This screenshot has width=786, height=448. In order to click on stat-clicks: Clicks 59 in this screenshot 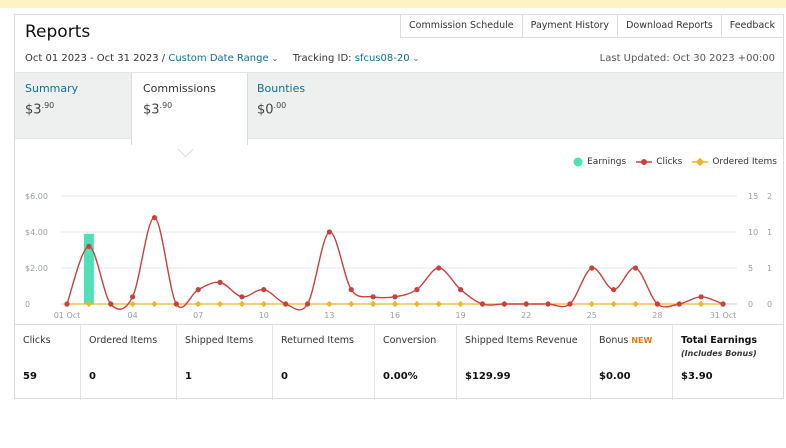, I will do `click(48, 362)`.